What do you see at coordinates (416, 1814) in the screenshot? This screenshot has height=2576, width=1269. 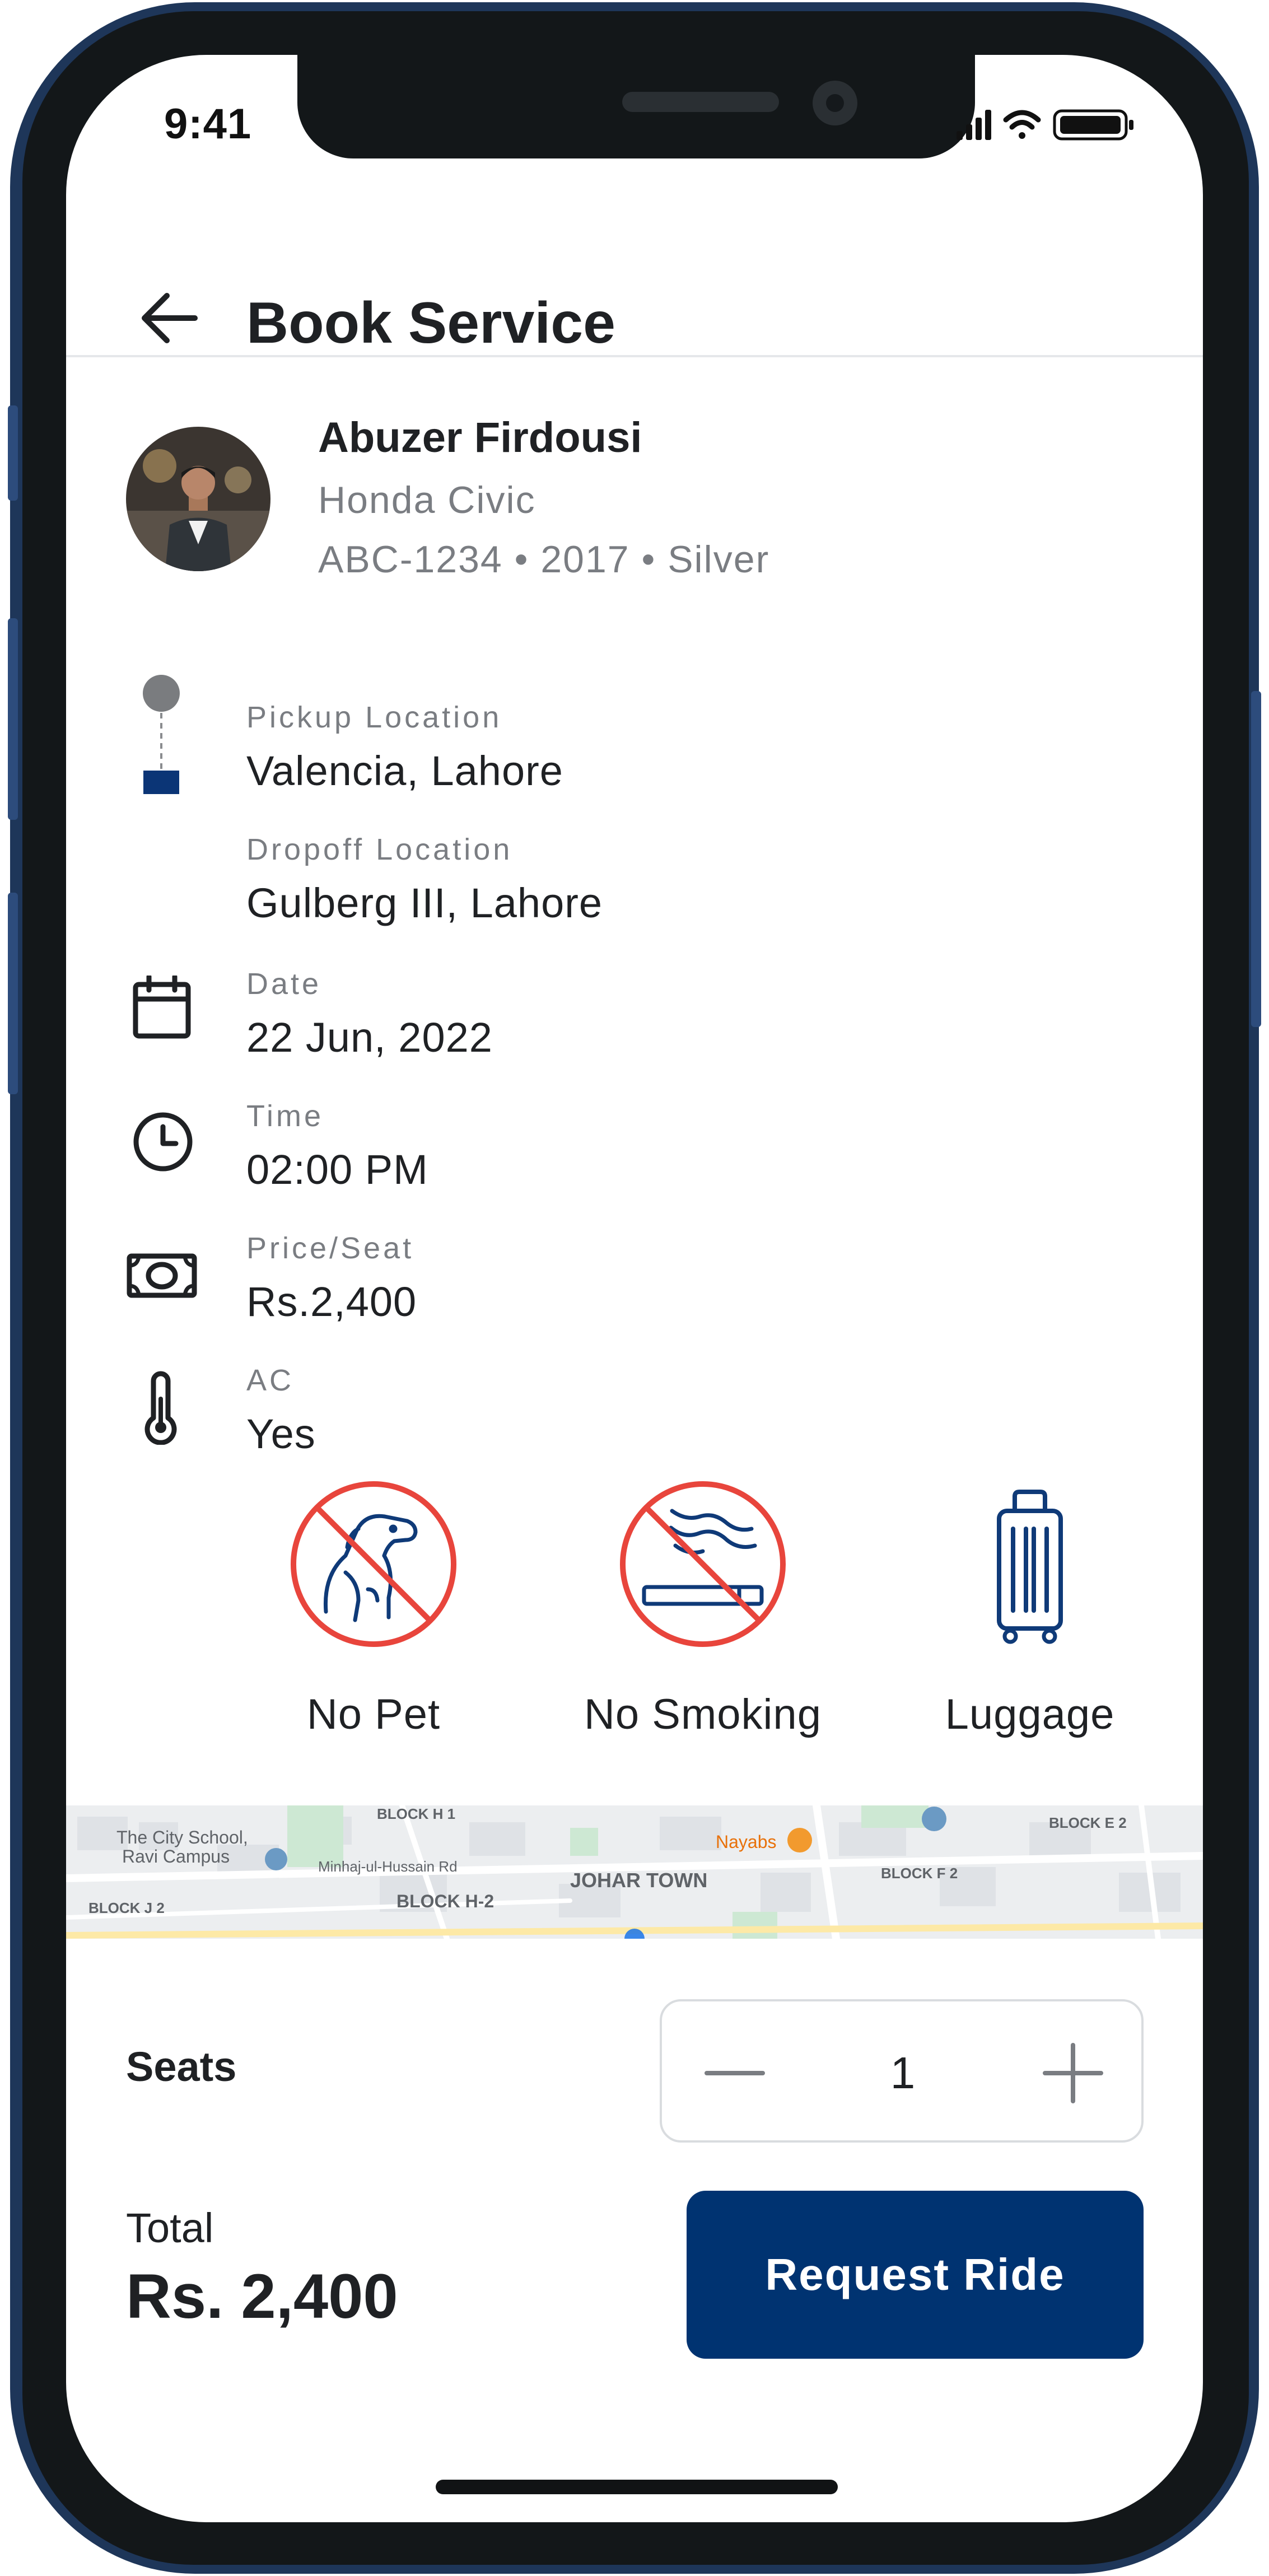 I see `map-label: BLOCK H 1` at bounding box center [416, 1814].